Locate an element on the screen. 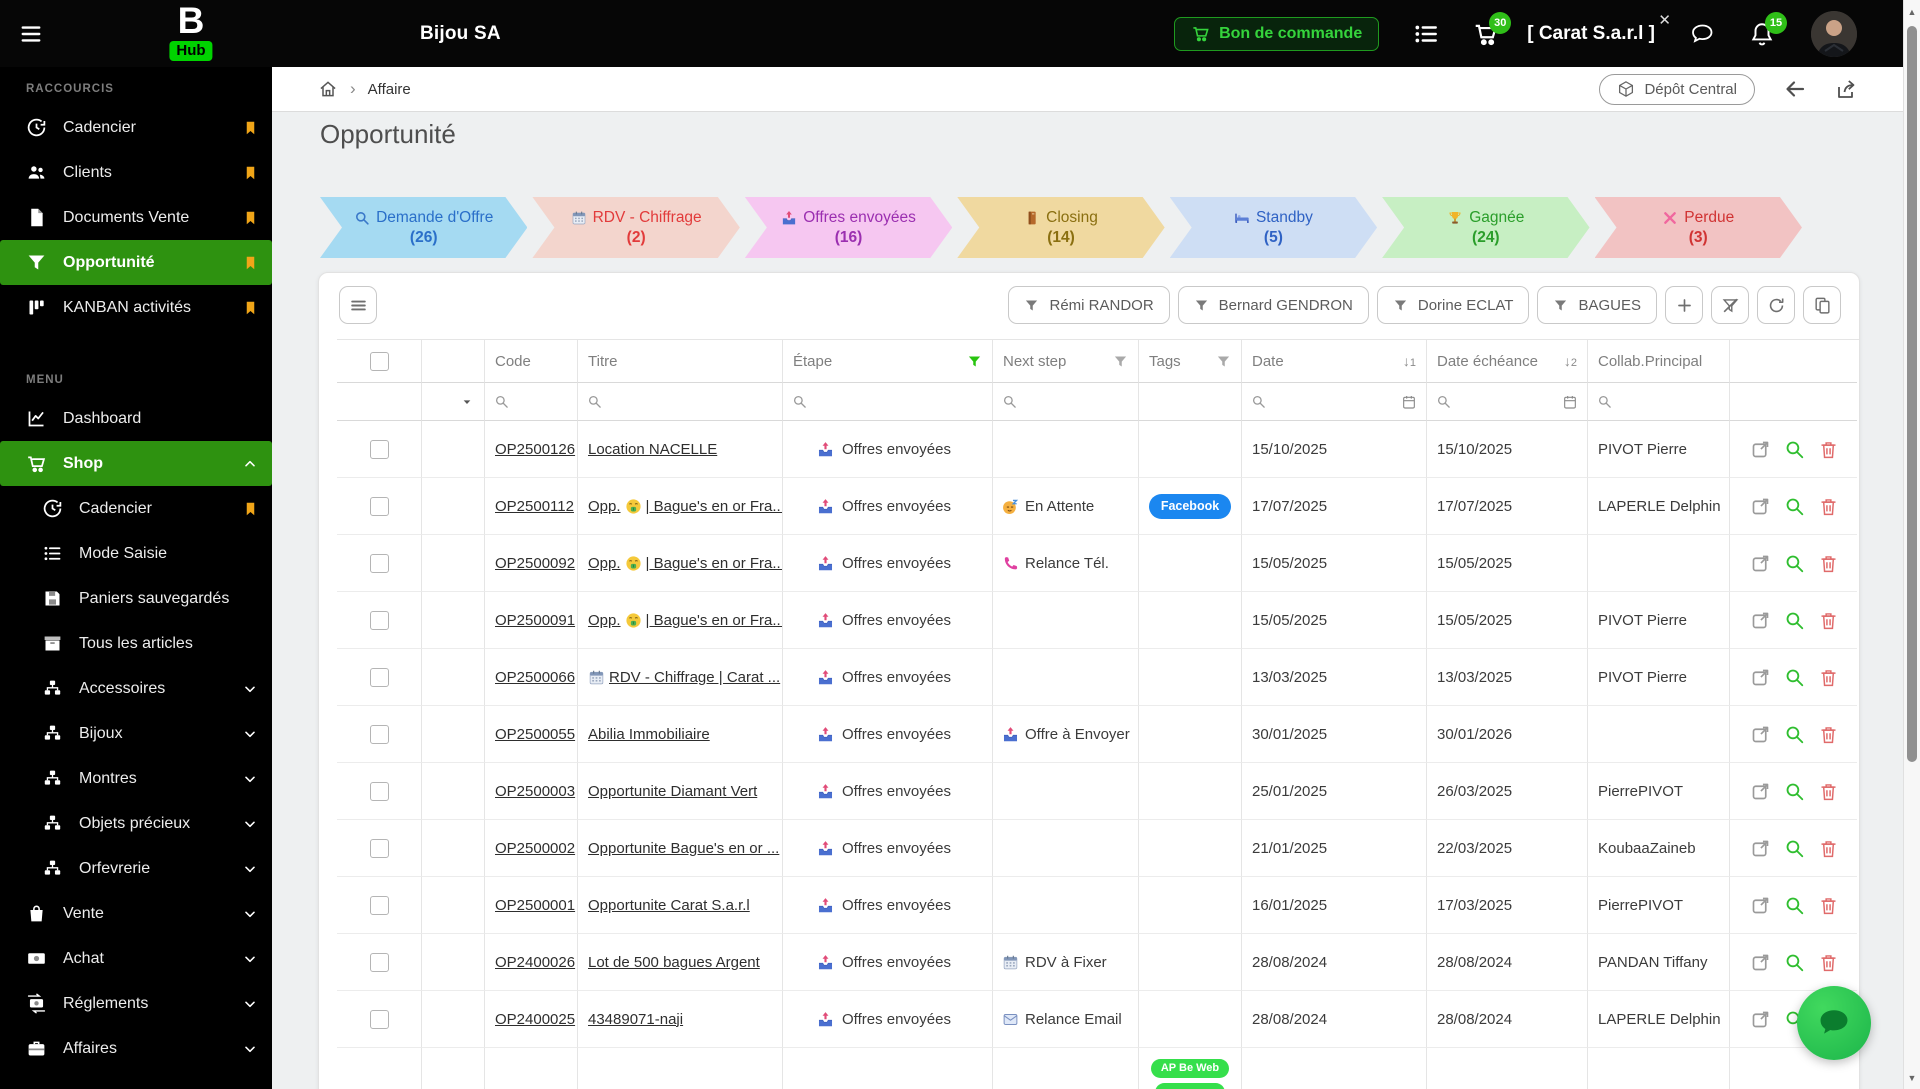  orders-list-icon is located at coordinates (1426, 34).